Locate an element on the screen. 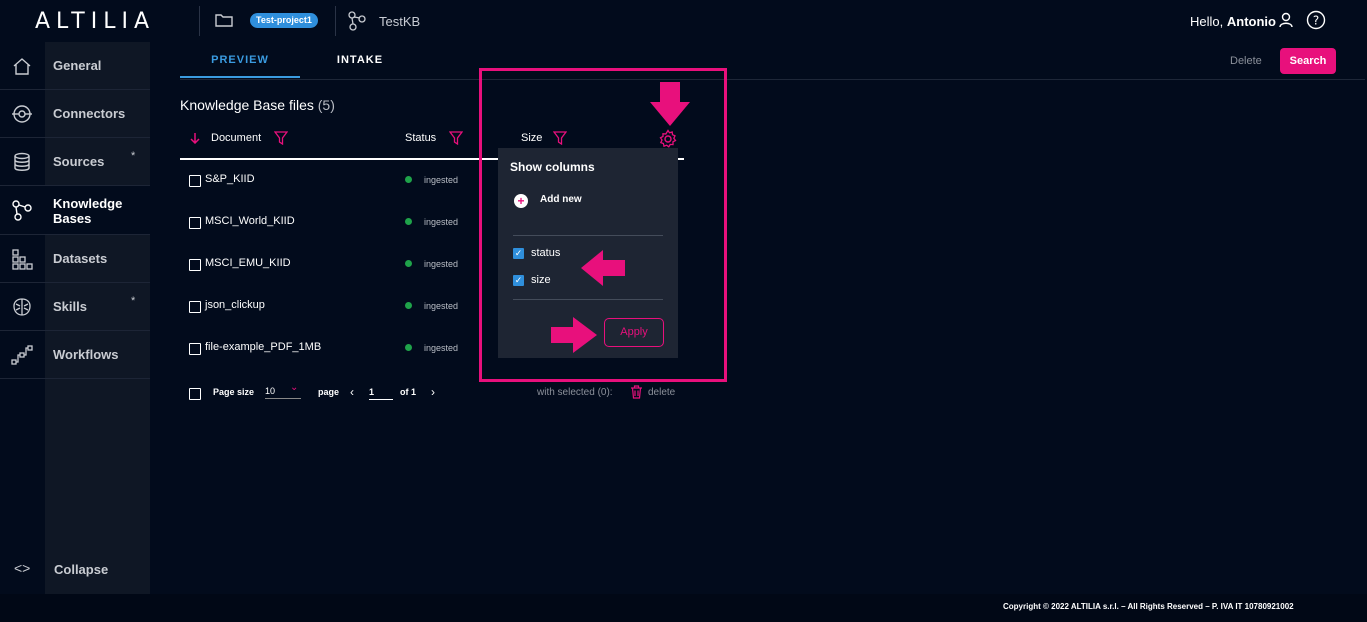  sort-arrow-icon is located at coordinates (195, 138).